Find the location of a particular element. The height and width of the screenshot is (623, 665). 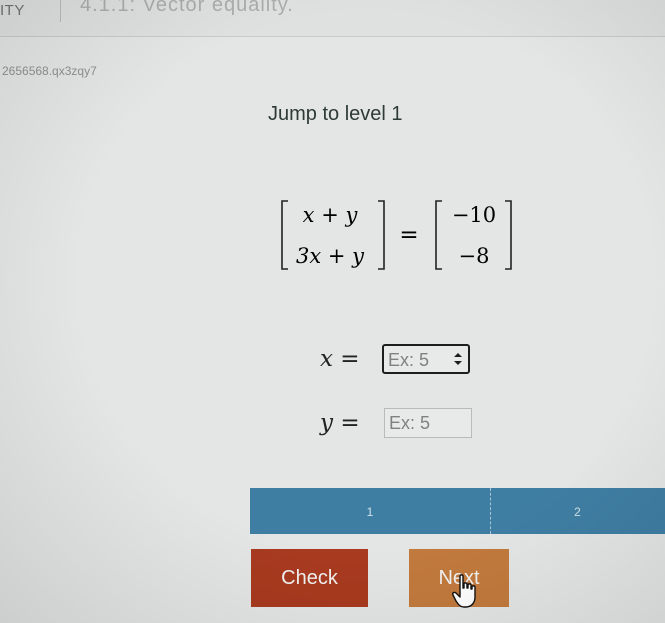

lhs-right-bracket is located at coordinates (381, 235).